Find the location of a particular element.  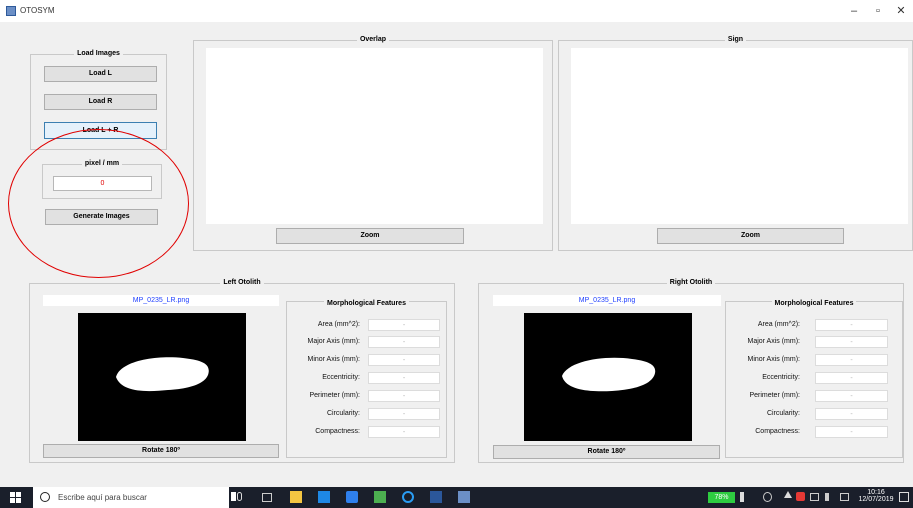

battery-indicator: 78% is located at coordinates (721, 497).